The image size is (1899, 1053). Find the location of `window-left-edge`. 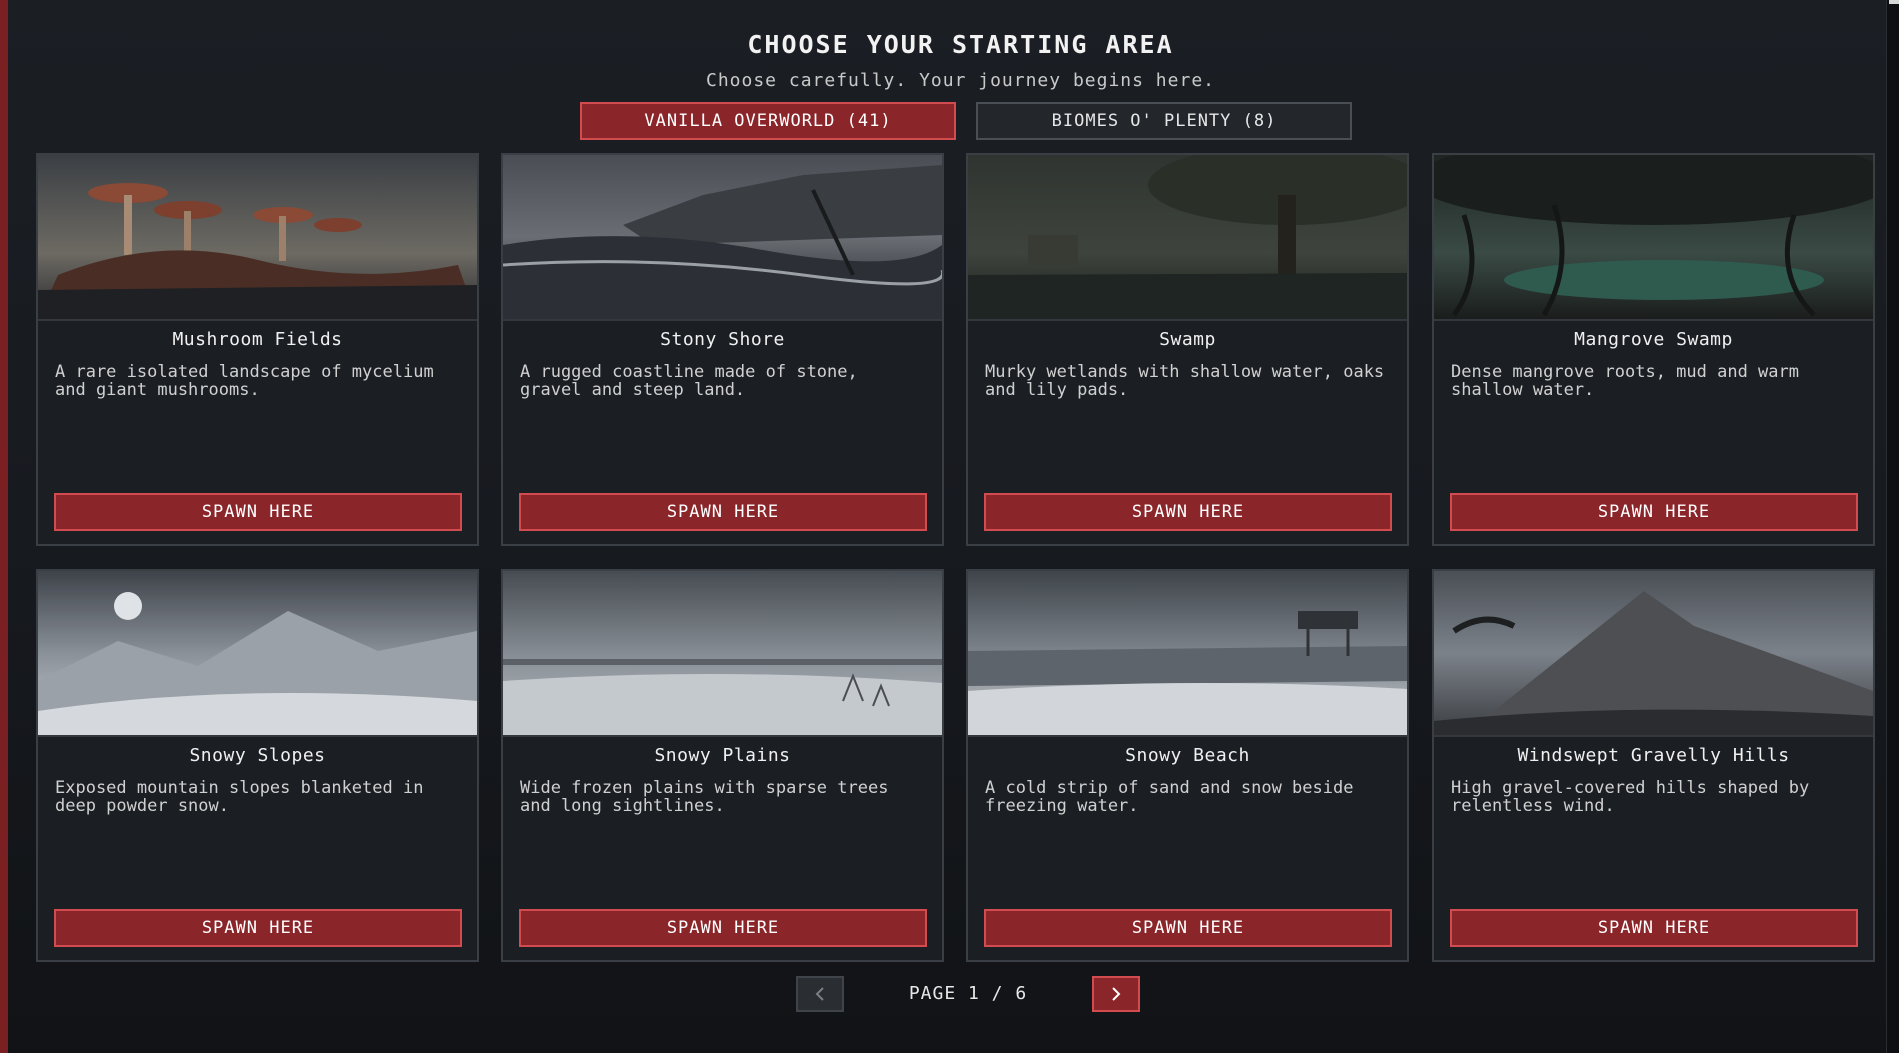

window-left-edge is located at coordinates (4, 526).